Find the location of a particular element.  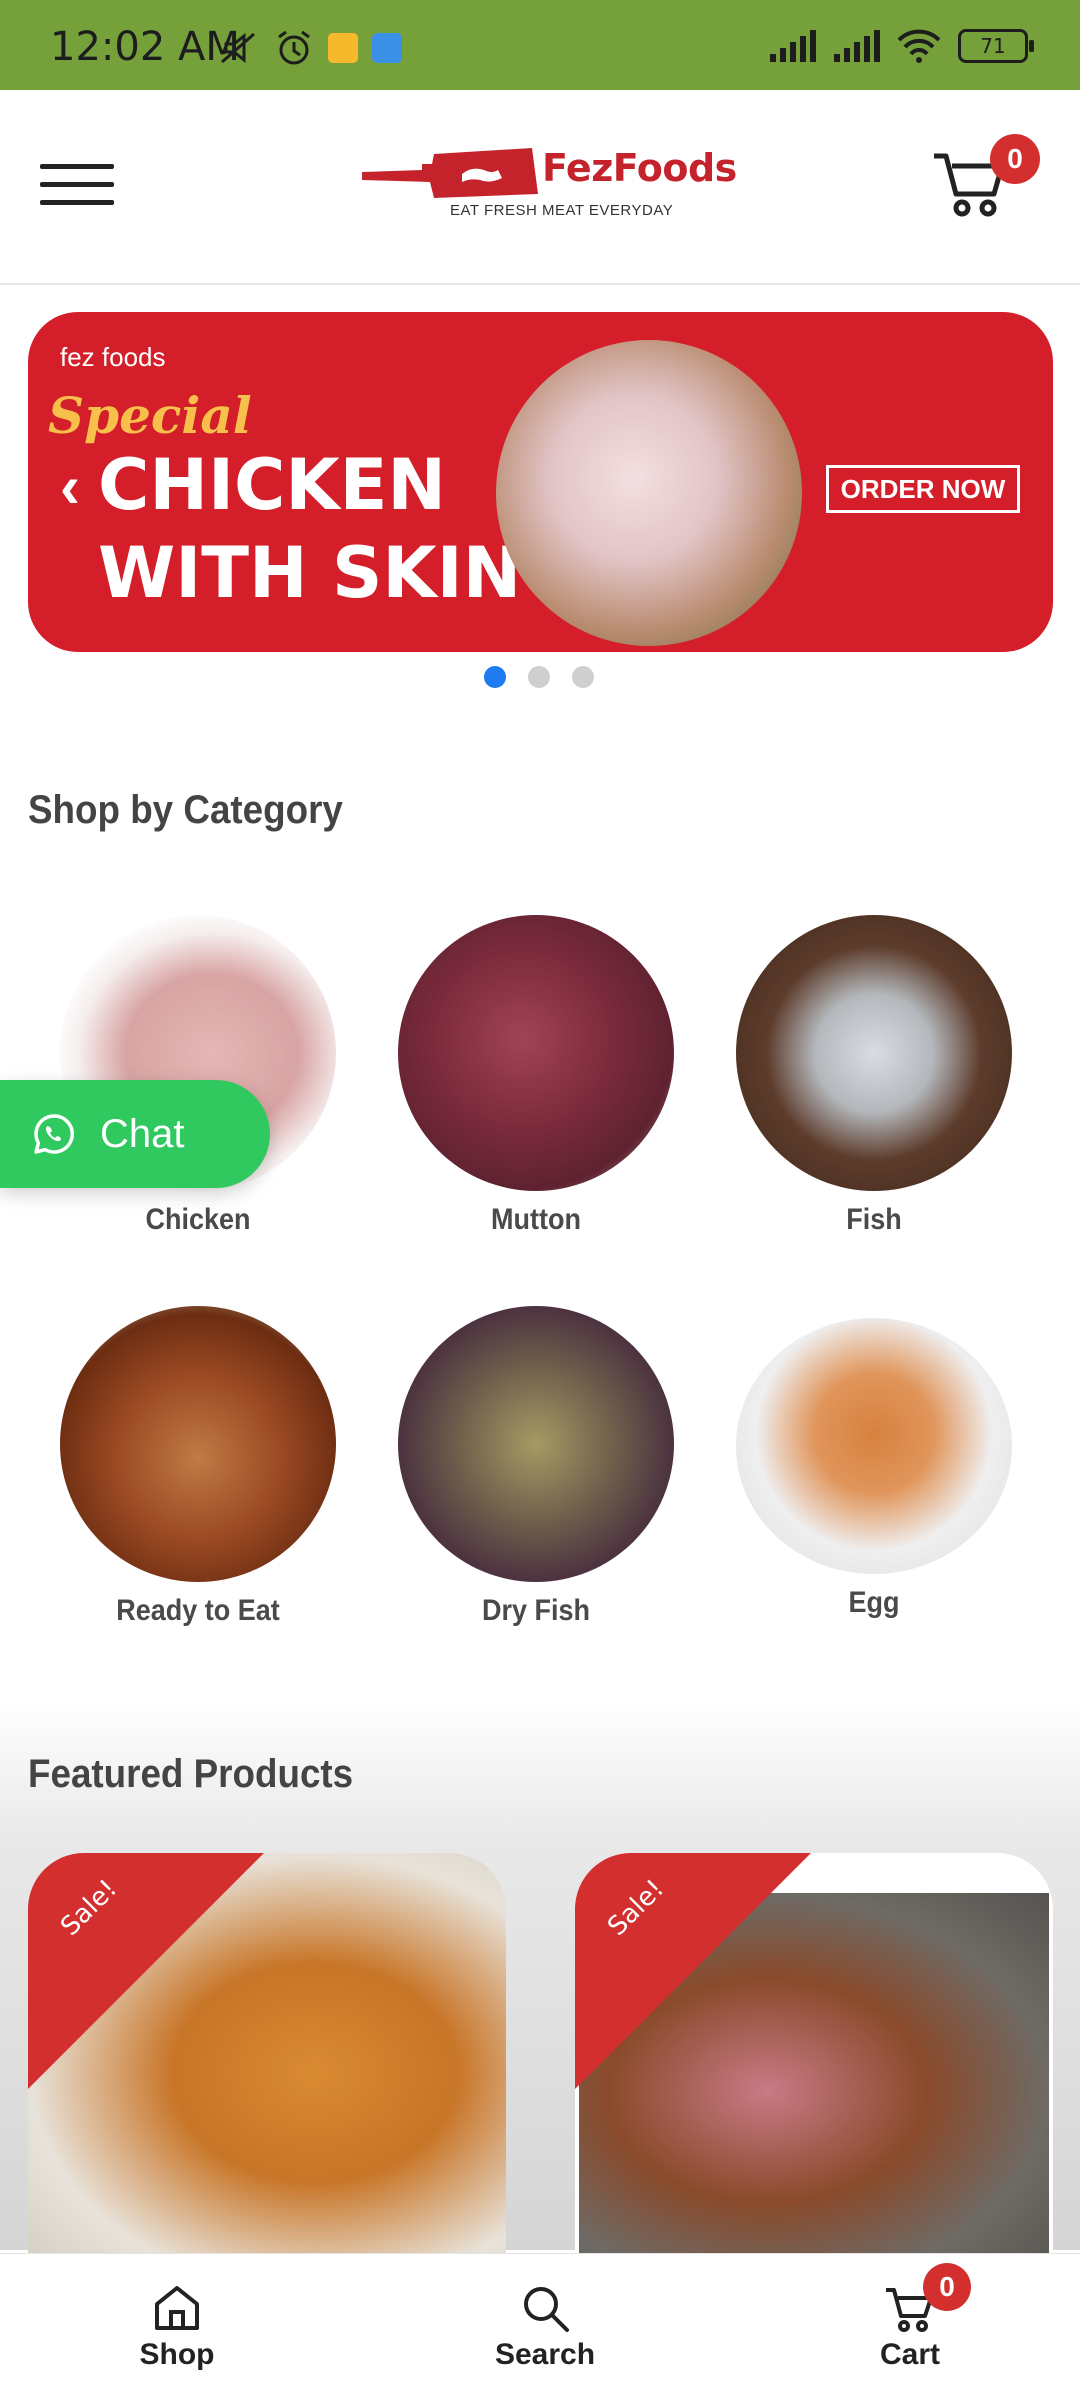

status-icons-left is located at coordinates (310, 48).